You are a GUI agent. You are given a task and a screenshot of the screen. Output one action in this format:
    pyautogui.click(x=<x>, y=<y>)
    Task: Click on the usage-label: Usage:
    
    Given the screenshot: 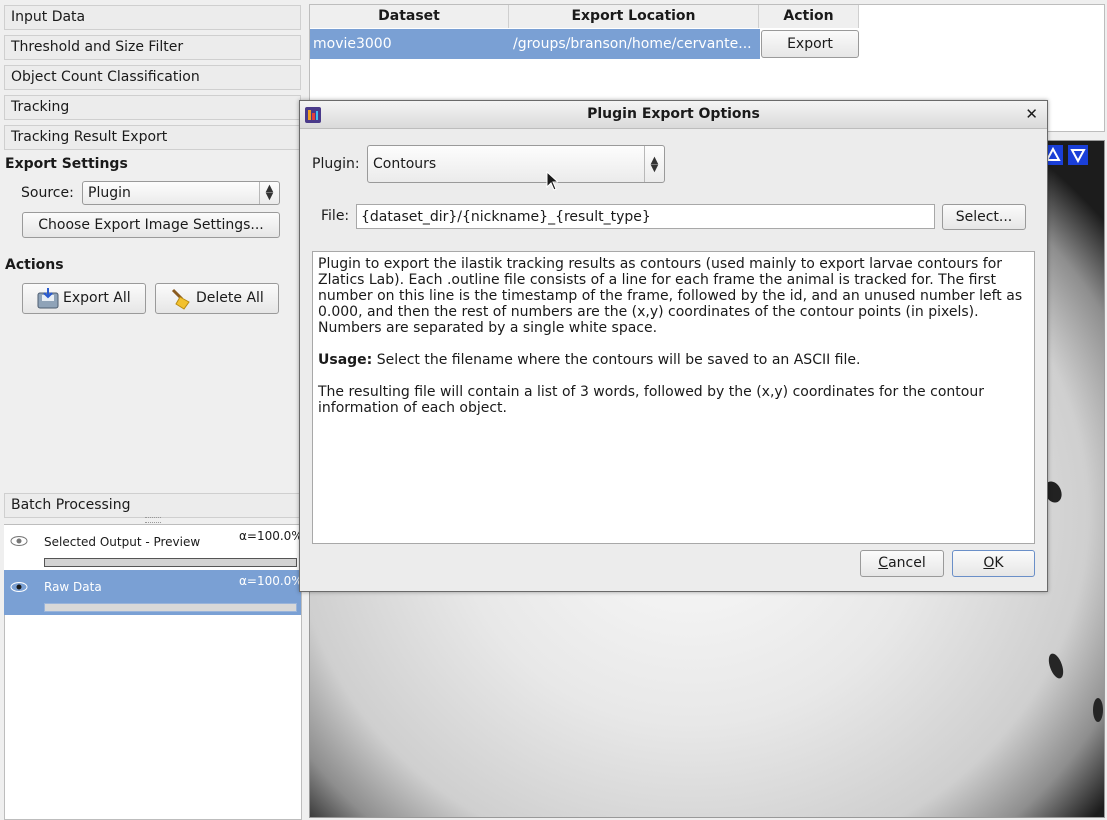 What is the action you would take?
    pyautogui.click(x=345, y=360)
    